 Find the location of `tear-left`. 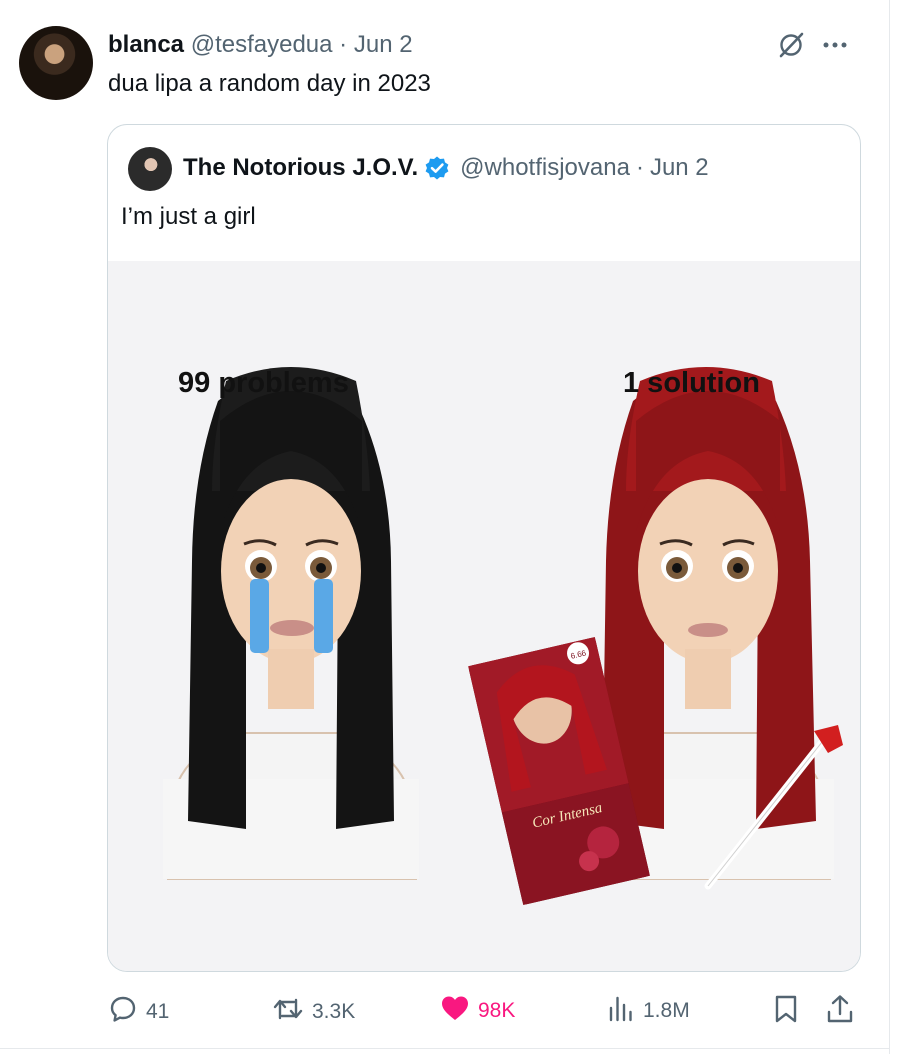

tear-left is located at coordinates (259, 616).